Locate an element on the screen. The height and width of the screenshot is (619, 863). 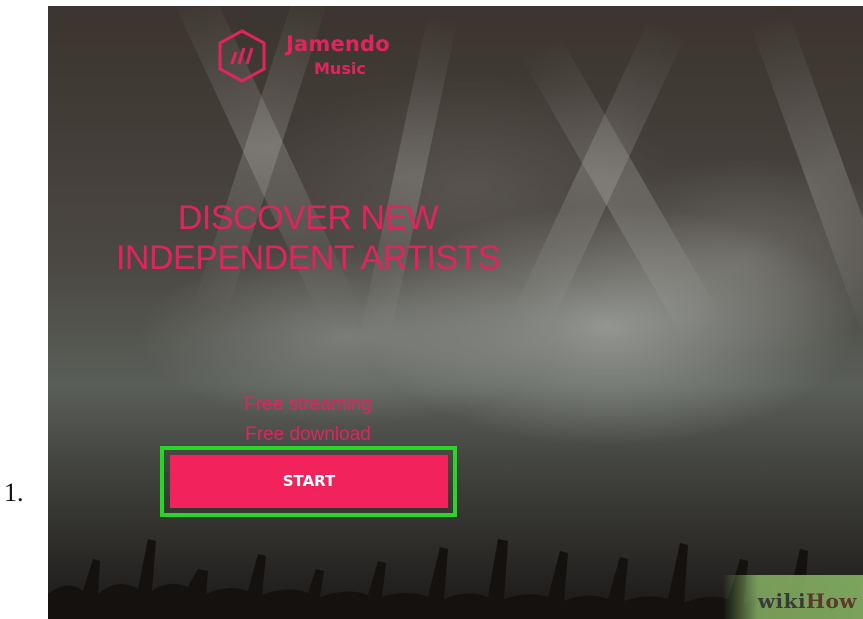
start-button: START is located at coordinates (309, 481).